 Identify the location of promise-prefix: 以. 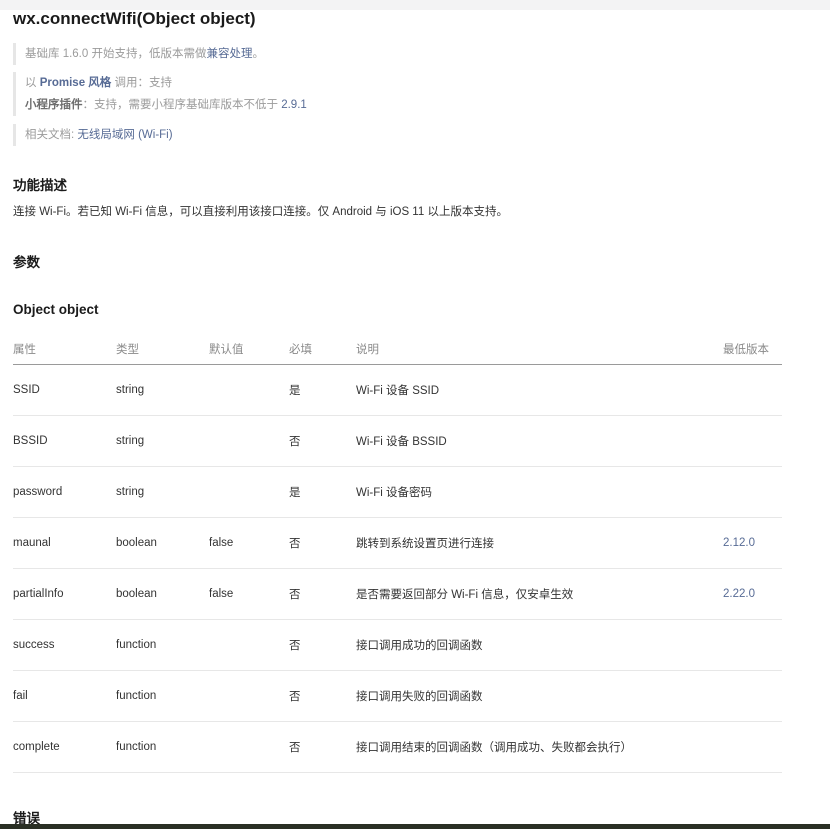
(32, 83).